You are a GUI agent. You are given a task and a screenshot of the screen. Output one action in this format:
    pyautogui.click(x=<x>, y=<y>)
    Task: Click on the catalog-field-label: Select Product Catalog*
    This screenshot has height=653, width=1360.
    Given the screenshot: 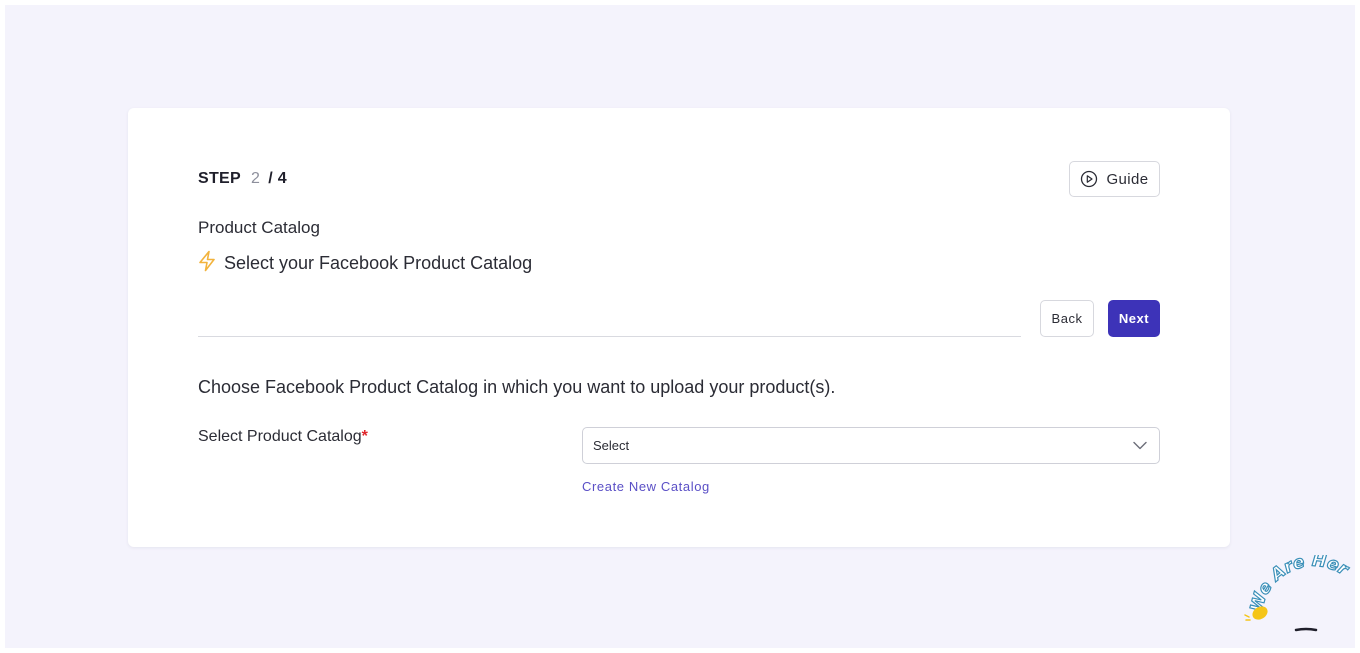 What is the action you would take?
    pyautogui.click(x=283, y=437)
    